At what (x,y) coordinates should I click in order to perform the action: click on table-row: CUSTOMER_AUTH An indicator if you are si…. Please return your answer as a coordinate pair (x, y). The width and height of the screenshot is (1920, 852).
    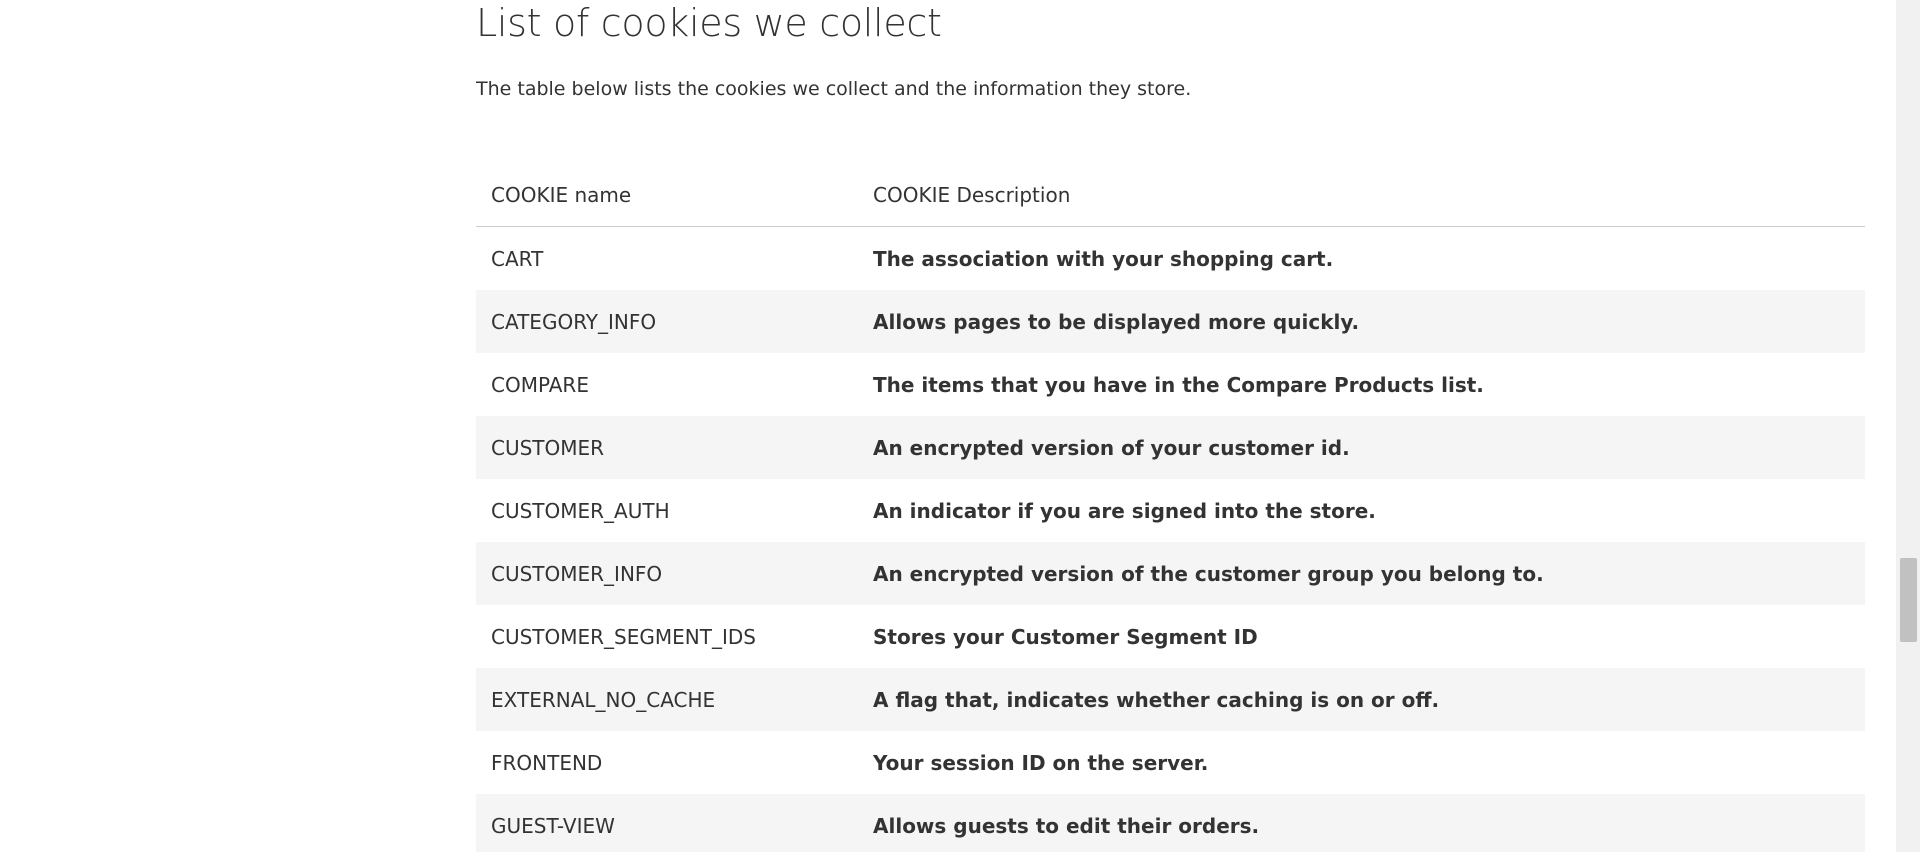
    Looking at the image, I should click on (1170, 510).